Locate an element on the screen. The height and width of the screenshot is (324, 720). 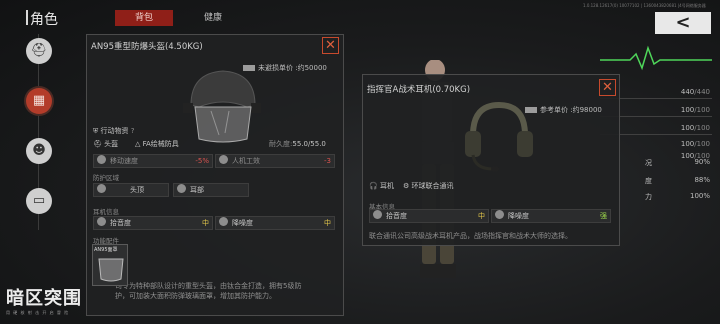
stat-label: 力 is located at coordinates (648, 197).